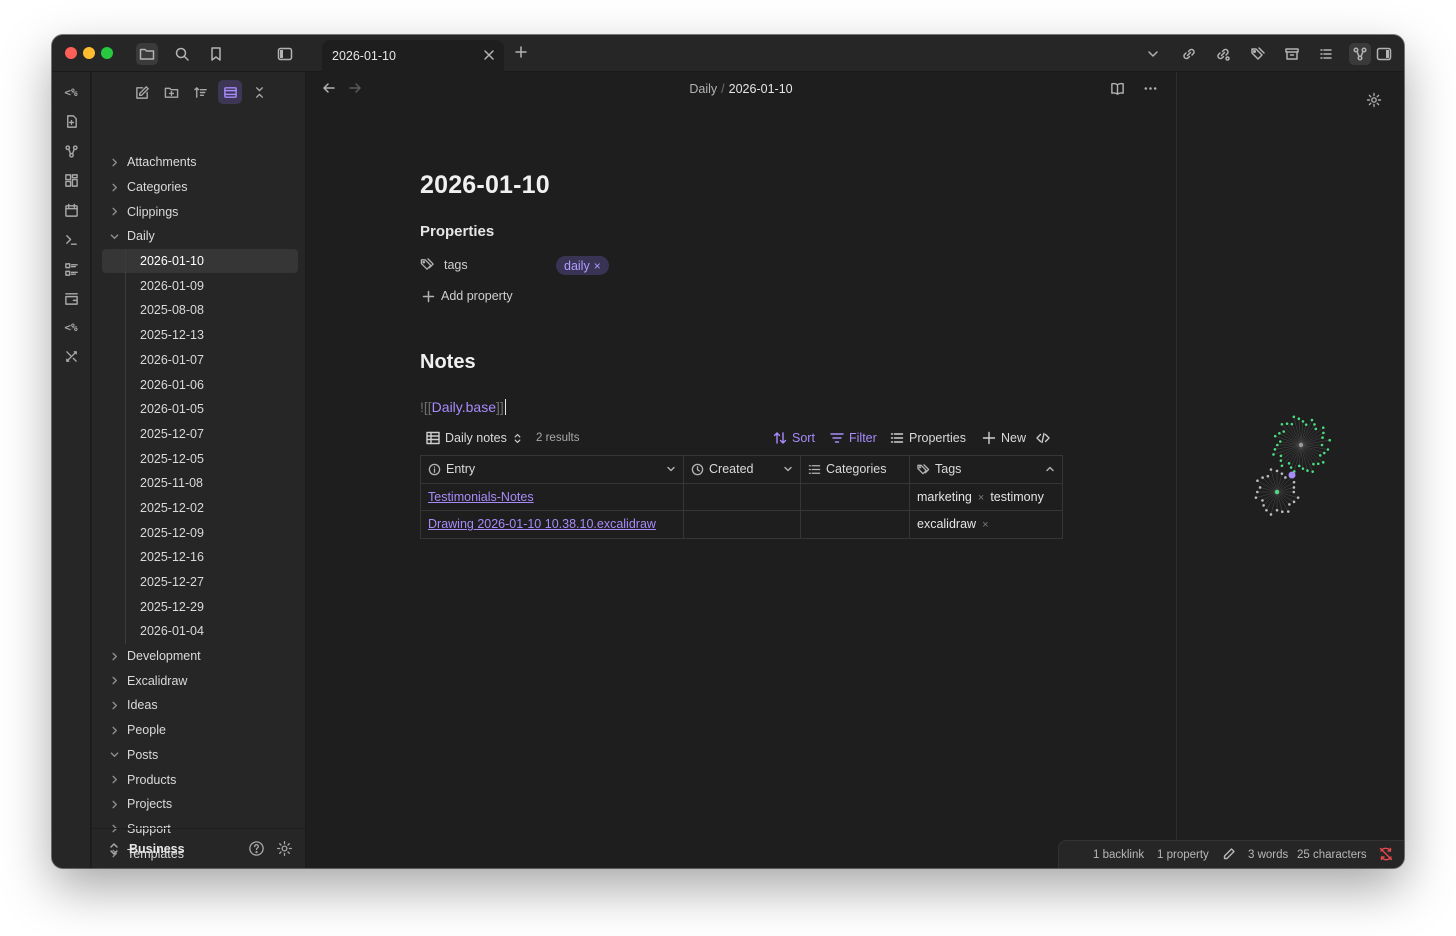 This screenshot has height=936, width=1456. Describe the element at coordinates (114, 849) in the screenshot. I see `vault-switcher-icon` at that location.